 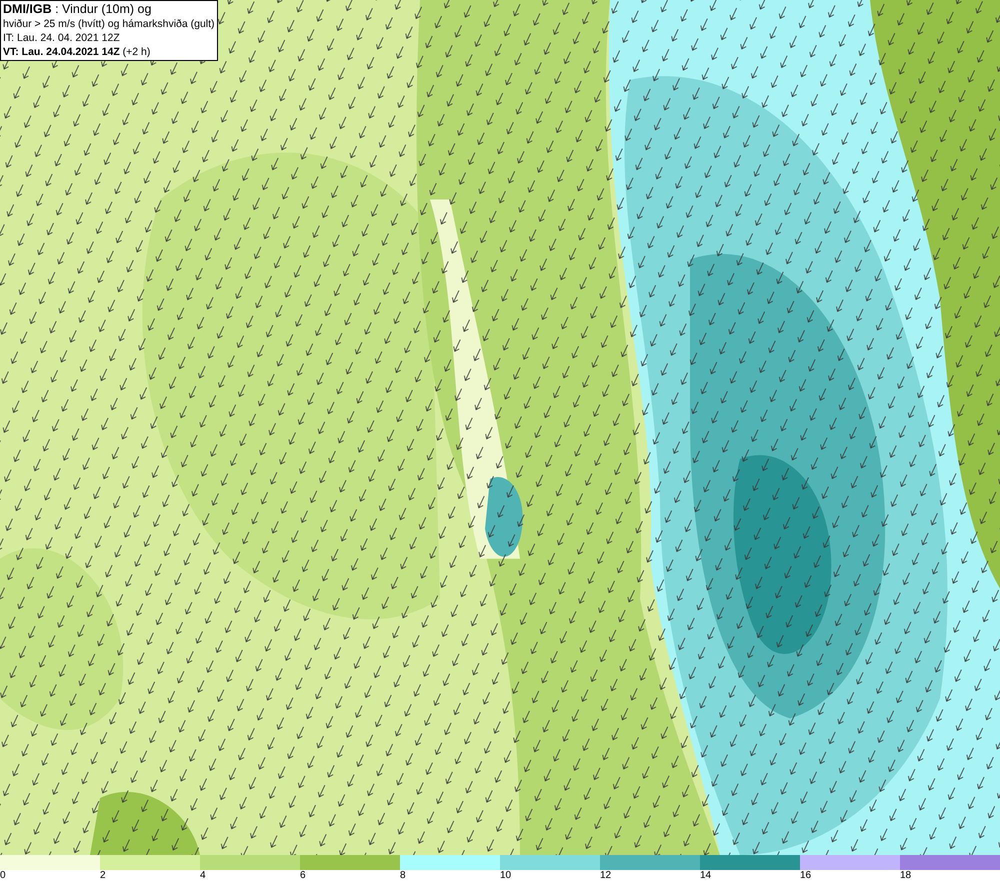 I want to click on legend-label: 16, so click(x=806, y=876).